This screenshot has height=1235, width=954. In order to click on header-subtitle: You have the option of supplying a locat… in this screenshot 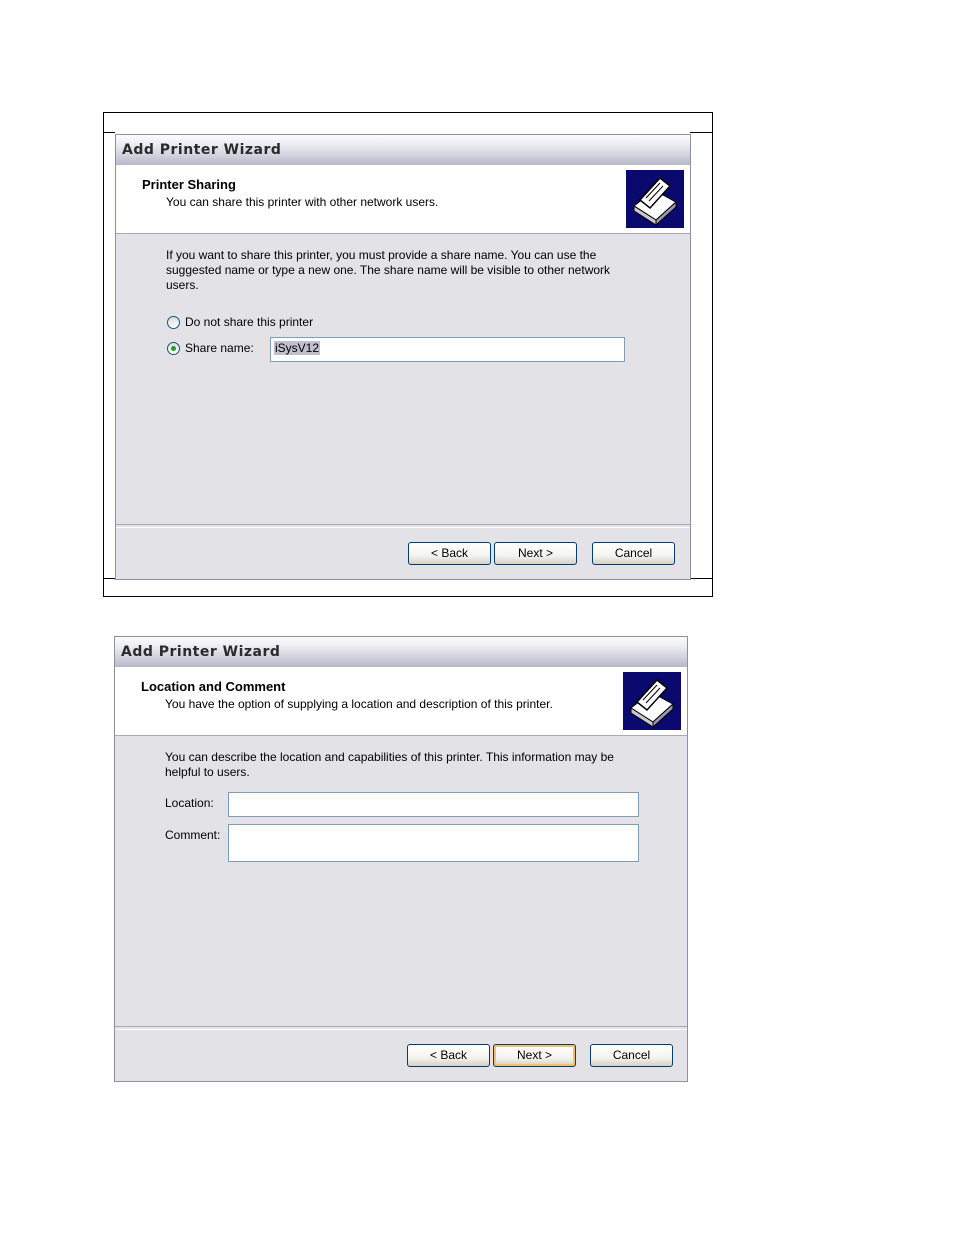, I will do `click(359, 704)`.